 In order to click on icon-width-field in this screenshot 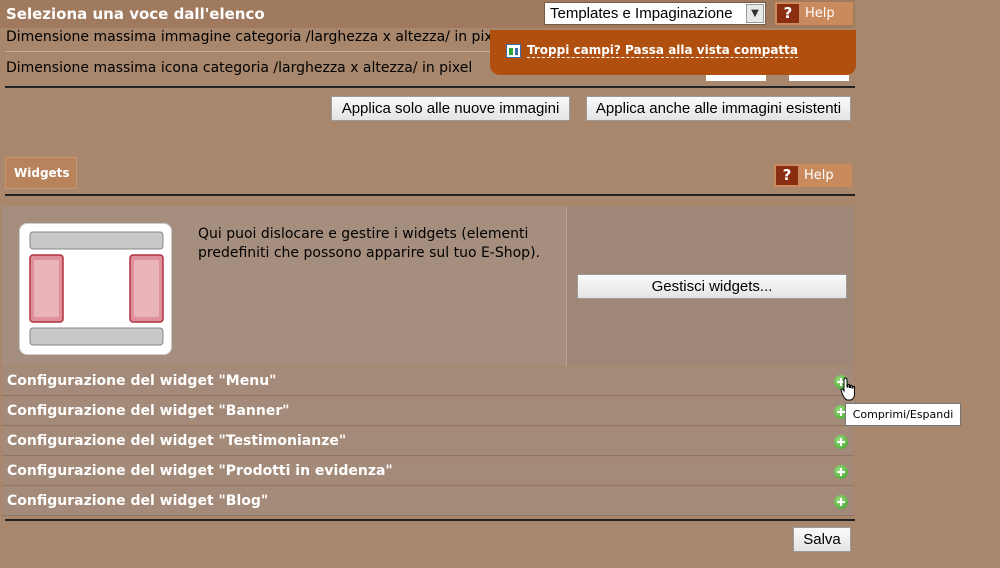, I will do `click(736, 78)`.